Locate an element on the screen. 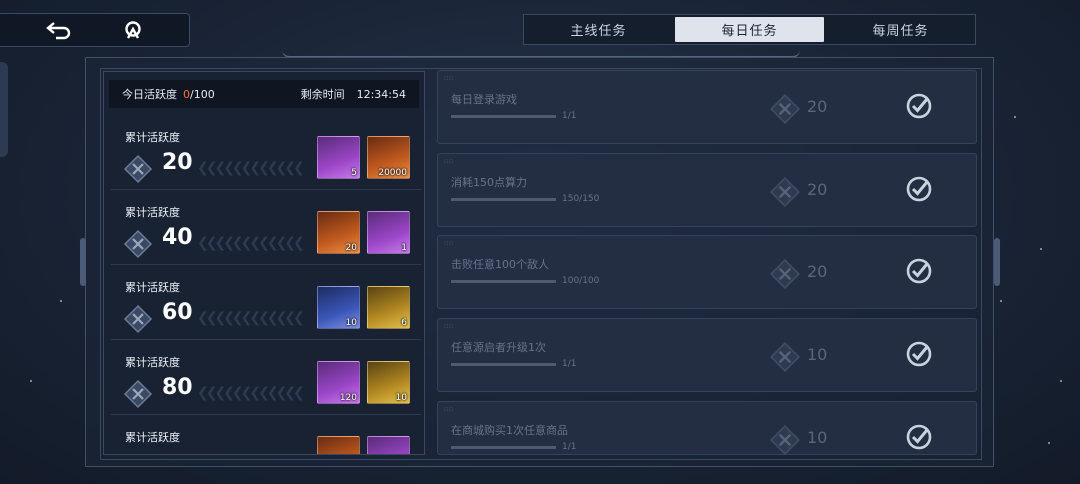 The height and width of the screenshot is (484, 1080). milestone-row: 累计活跃度 is located at coordinates (266, 435).